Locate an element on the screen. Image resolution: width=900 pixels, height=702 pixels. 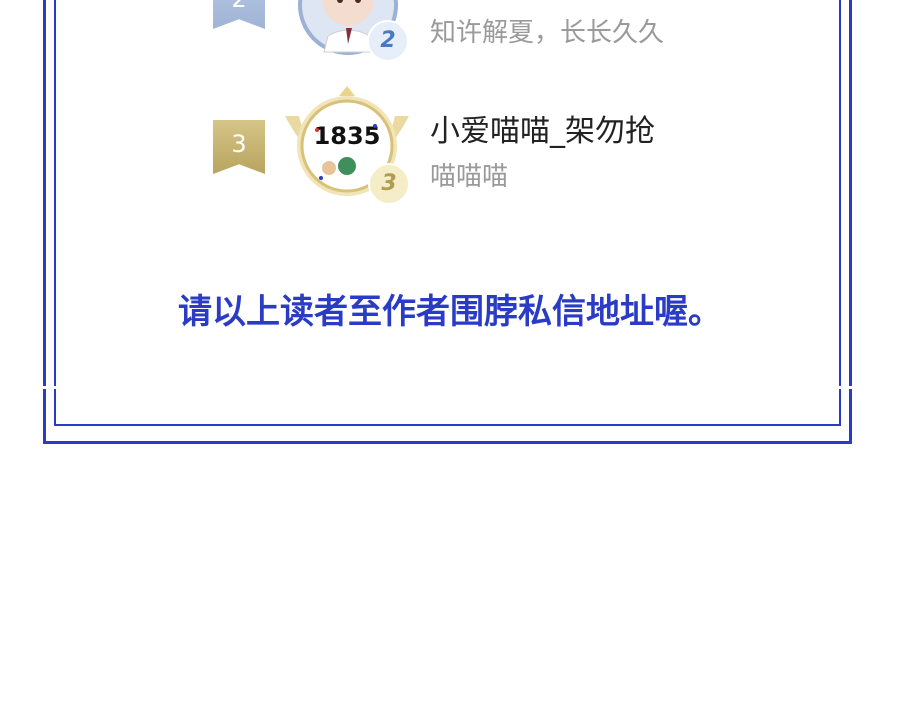
rank-2-message: 知许解夏，长长久久 is located at coordinates (547, 33).